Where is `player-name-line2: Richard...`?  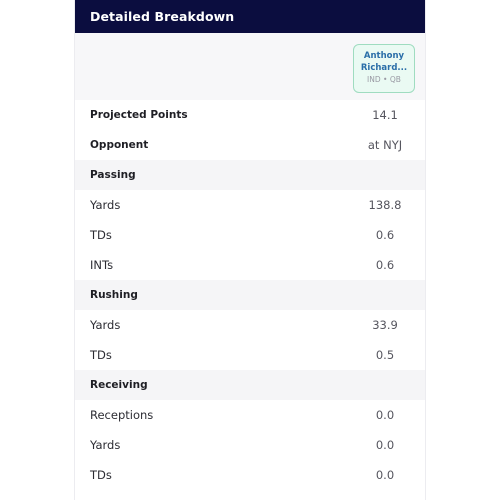 player-name-line2: Richard... is located at coordinates (384, 68).